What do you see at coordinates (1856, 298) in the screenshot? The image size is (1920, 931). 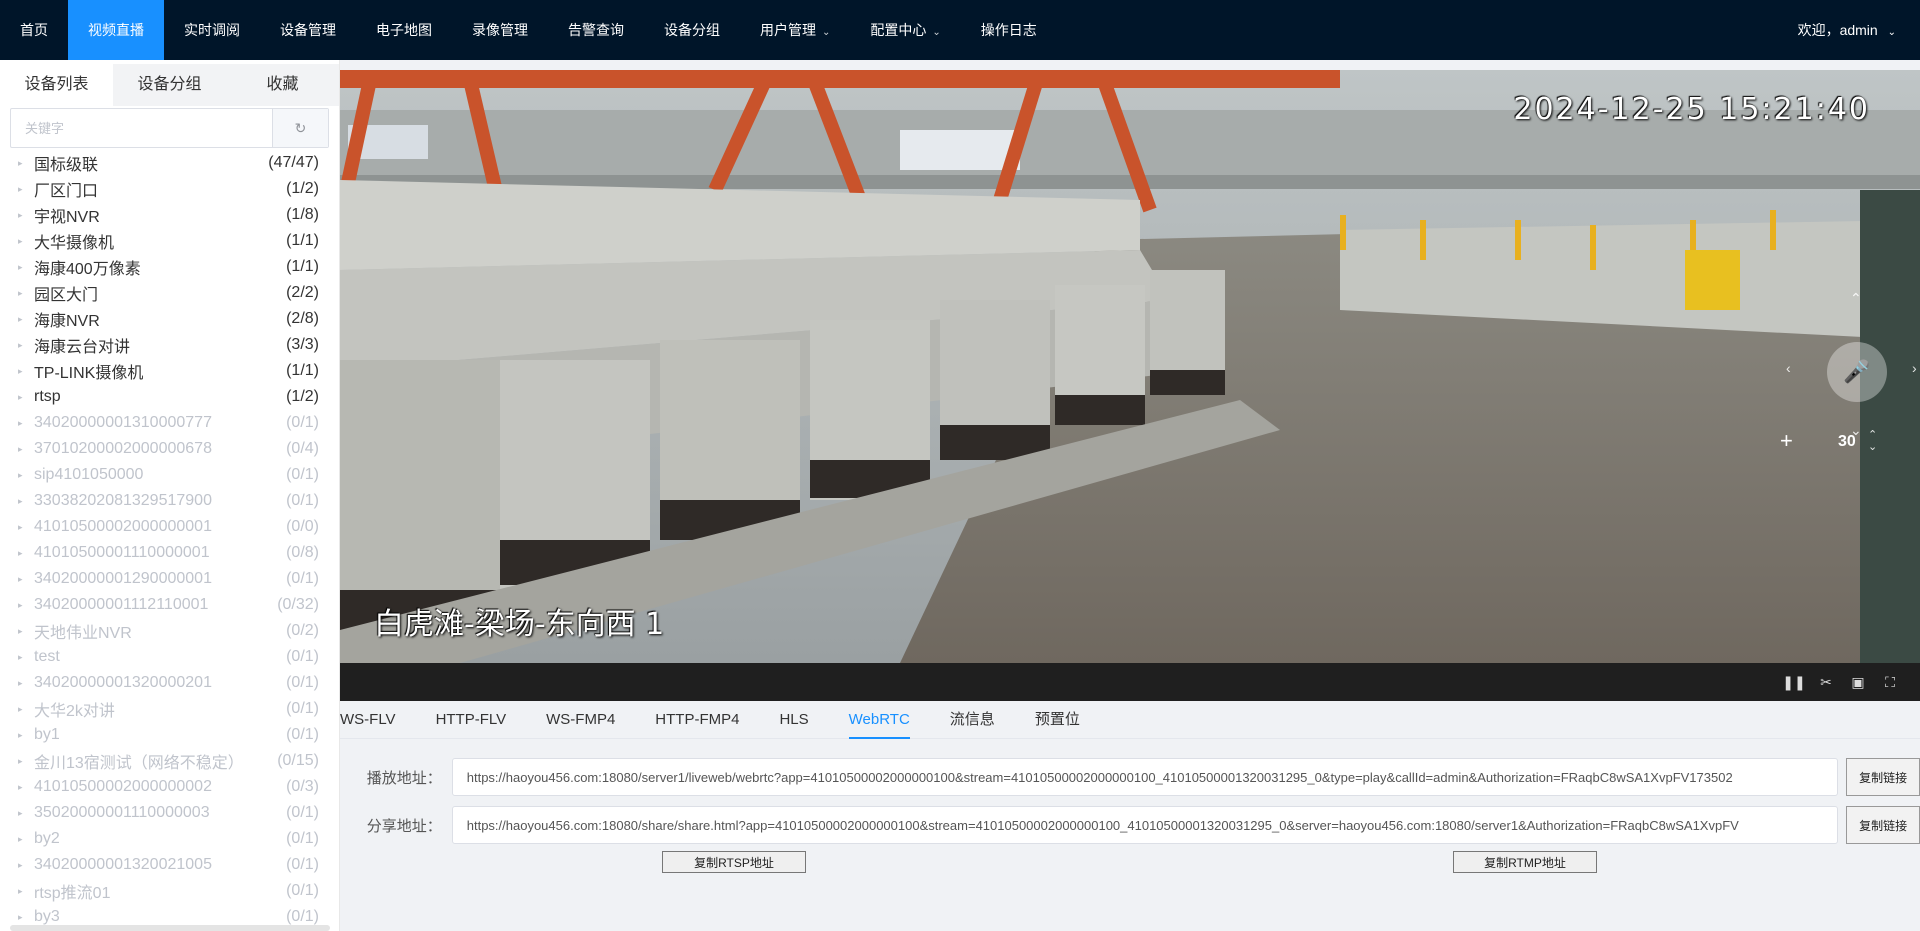 I see `ptz-up-icon: ⌃` at bounding box center [1856, 298].